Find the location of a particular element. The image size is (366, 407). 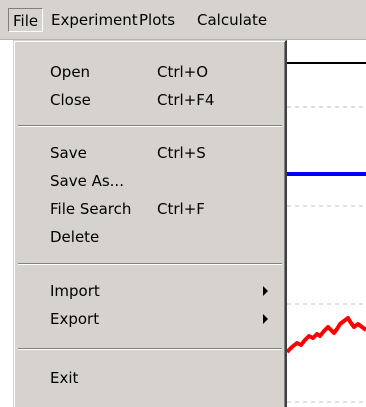

menu-item-open: Open Ctrl+O is located at coordinates (149, 72).